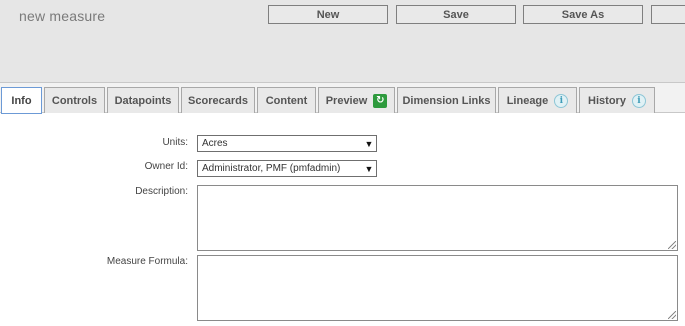 The image size is (685, 326). What do you see at coordinates (527, 100) in the screenshot?
I see `tab-label: Lineage` at bounding box center [527, 100].